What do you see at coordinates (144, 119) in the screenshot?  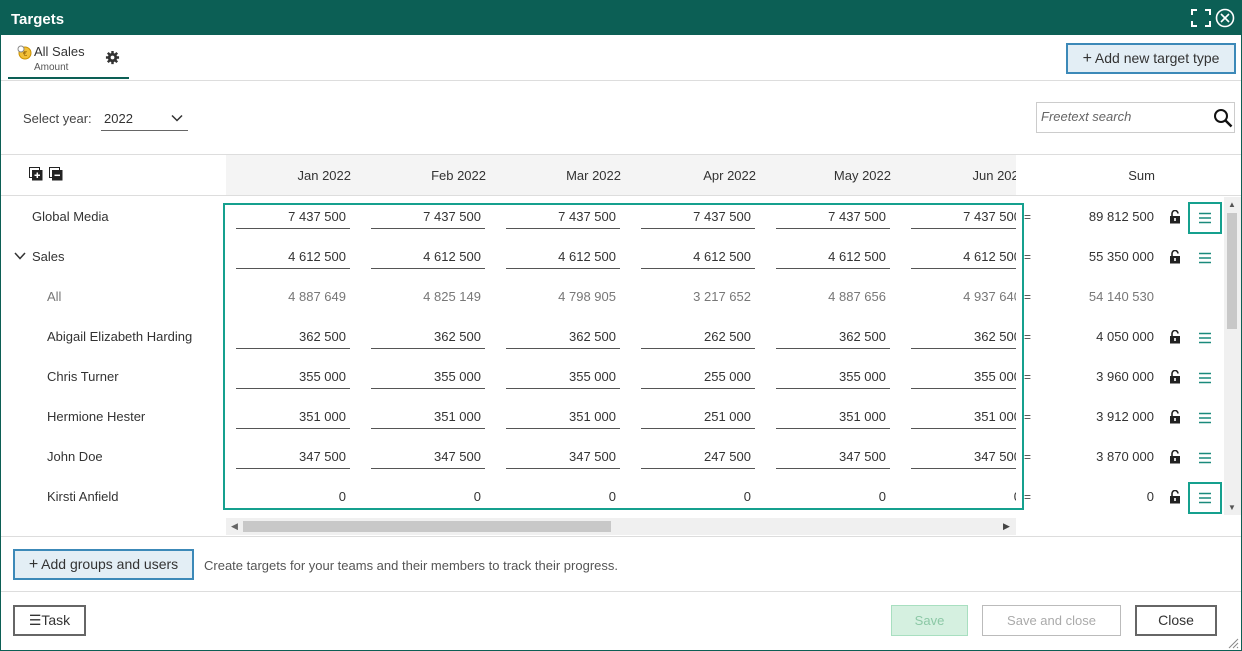 I see `year-select: 2022` at bounding box center [144, 119].